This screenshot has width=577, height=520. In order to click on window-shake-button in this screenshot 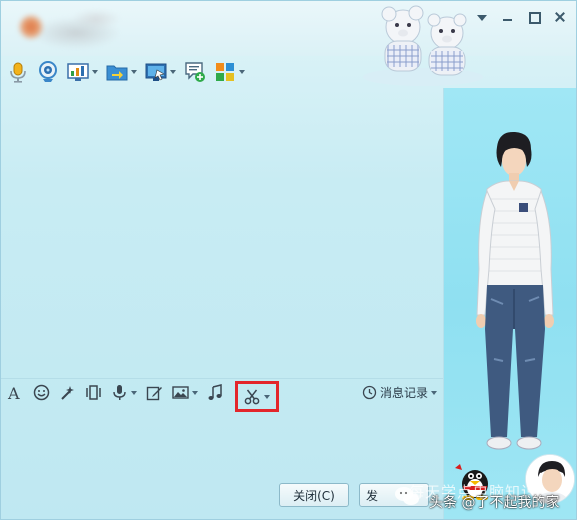, I will do `click(93, 392)`.